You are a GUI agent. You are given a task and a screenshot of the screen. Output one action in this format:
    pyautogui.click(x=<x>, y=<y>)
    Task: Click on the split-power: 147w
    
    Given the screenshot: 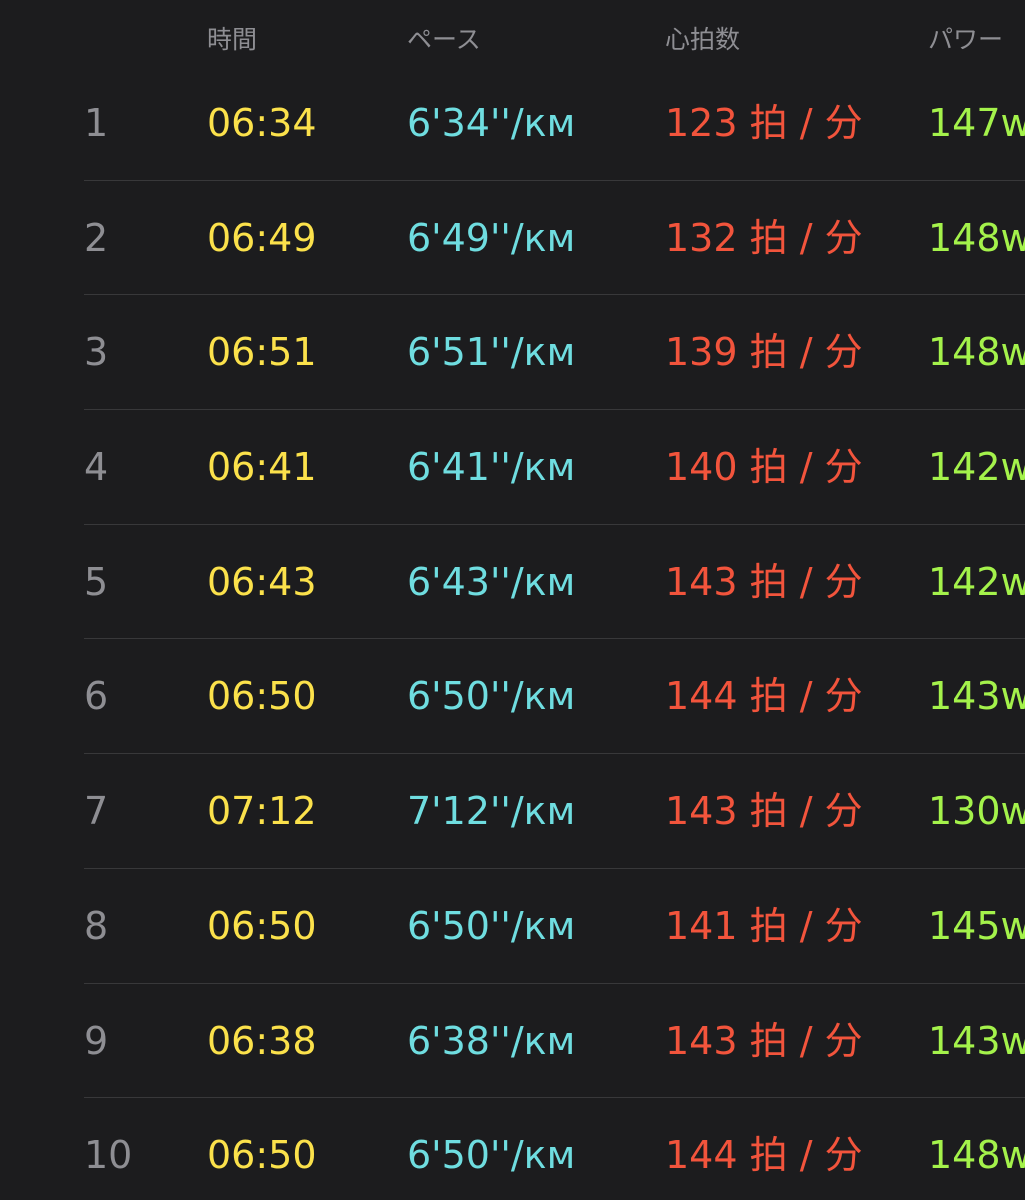 What is the action you would take?
    pyautogui.click(x=976, y=123)
    